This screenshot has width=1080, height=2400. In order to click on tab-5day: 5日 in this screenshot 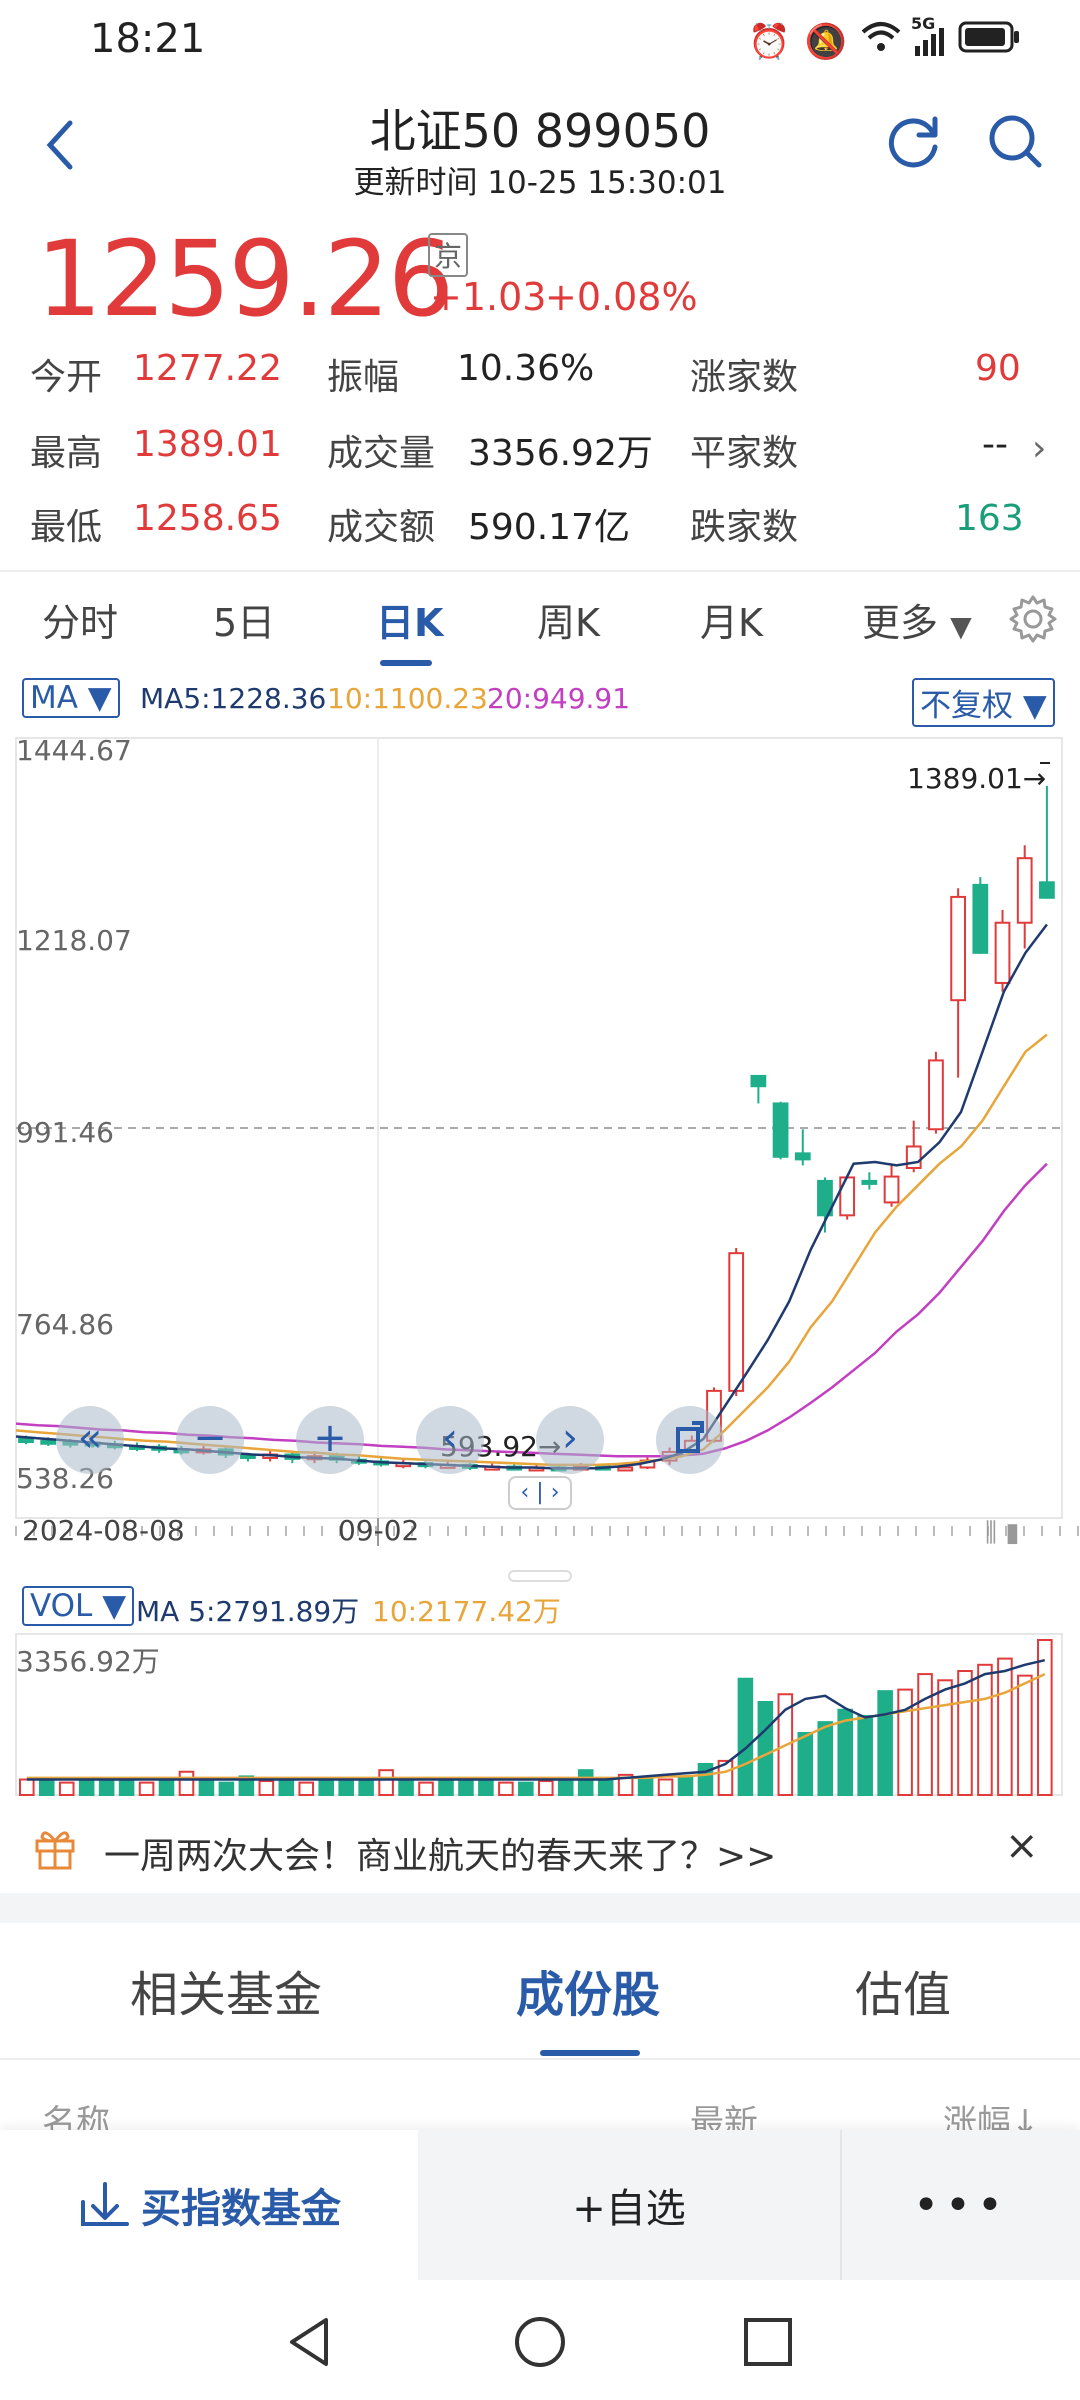, I will do `click(244, 619)`.